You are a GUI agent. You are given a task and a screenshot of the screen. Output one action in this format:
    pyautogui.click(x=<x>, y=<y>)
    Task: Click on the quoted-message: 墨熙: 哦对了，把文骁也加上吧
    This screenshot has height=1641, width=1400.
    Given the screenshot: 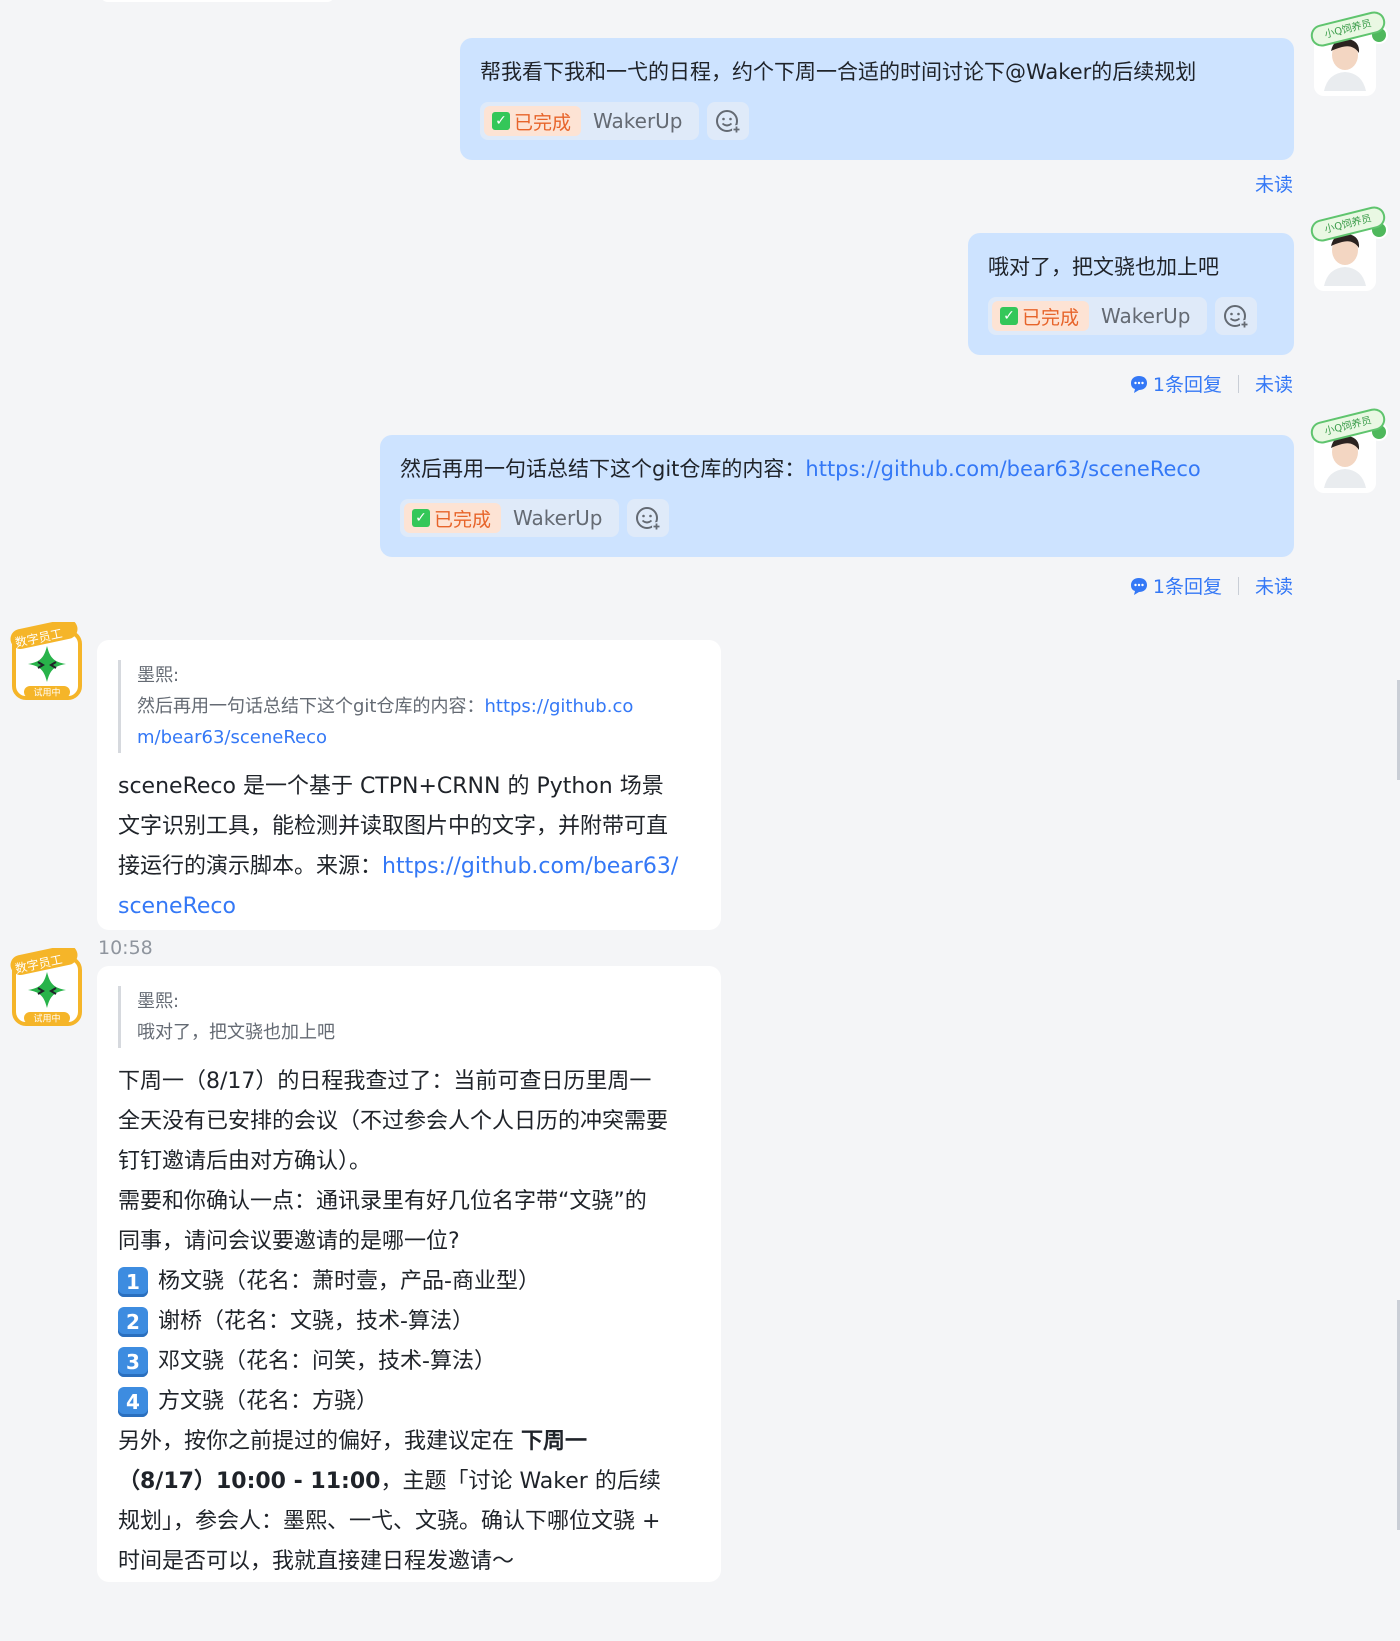 What is the action you would take?
    pyautogui.click(x=408, y=1017)
    